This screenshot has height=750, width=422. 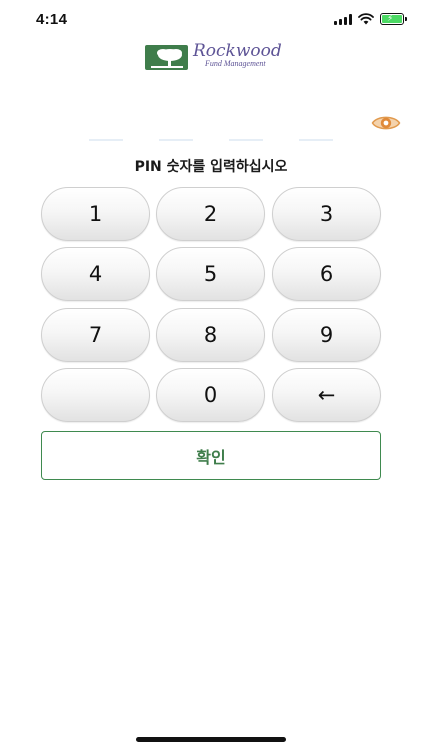 I want to click on backspace-key: ←, so click(x=326, y=395).